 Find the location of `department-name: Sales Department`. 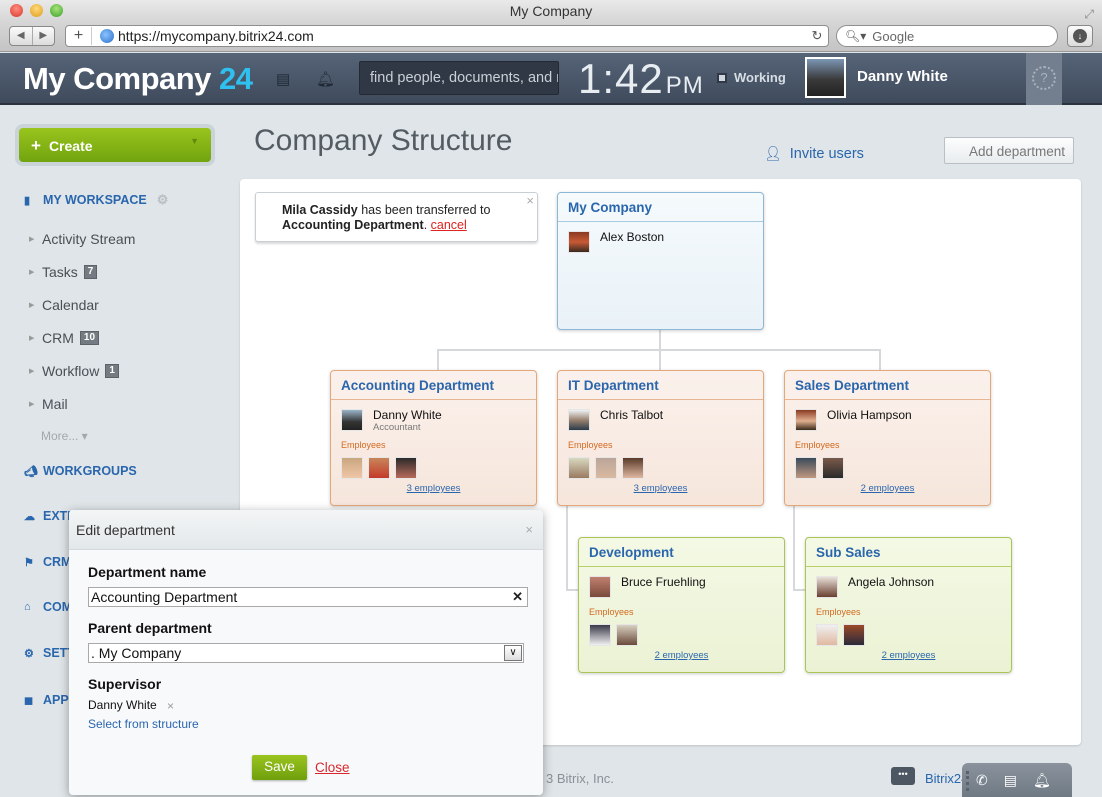

department-name: Sales Department is located at coordinates (887, 385).